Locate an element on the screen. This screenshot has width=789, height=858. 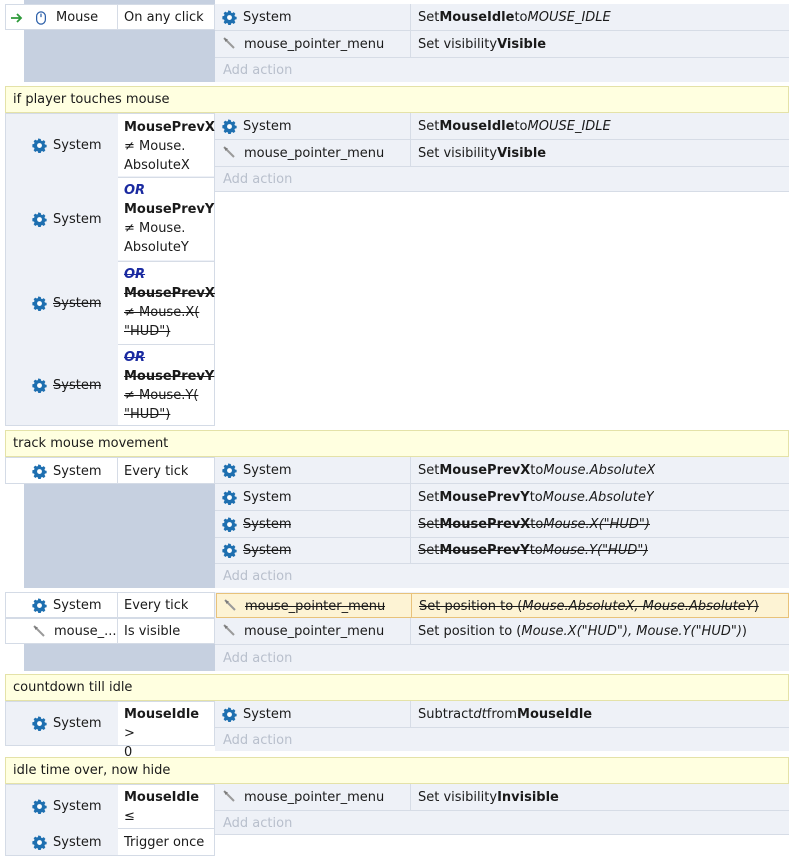
condition-var: MousePrevY is located at coordinates (169, 376).